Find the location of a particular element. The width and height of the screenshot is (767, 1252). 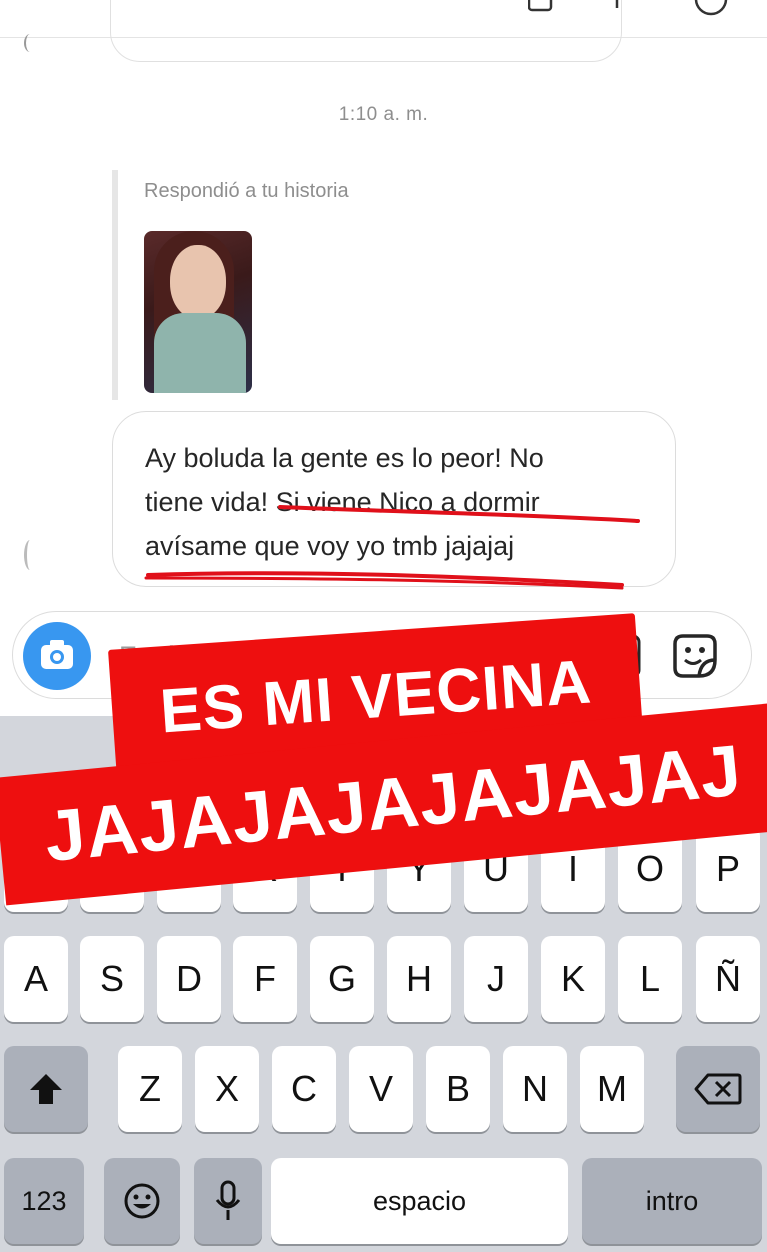

profile-icon is located at coordinates (711, 8).